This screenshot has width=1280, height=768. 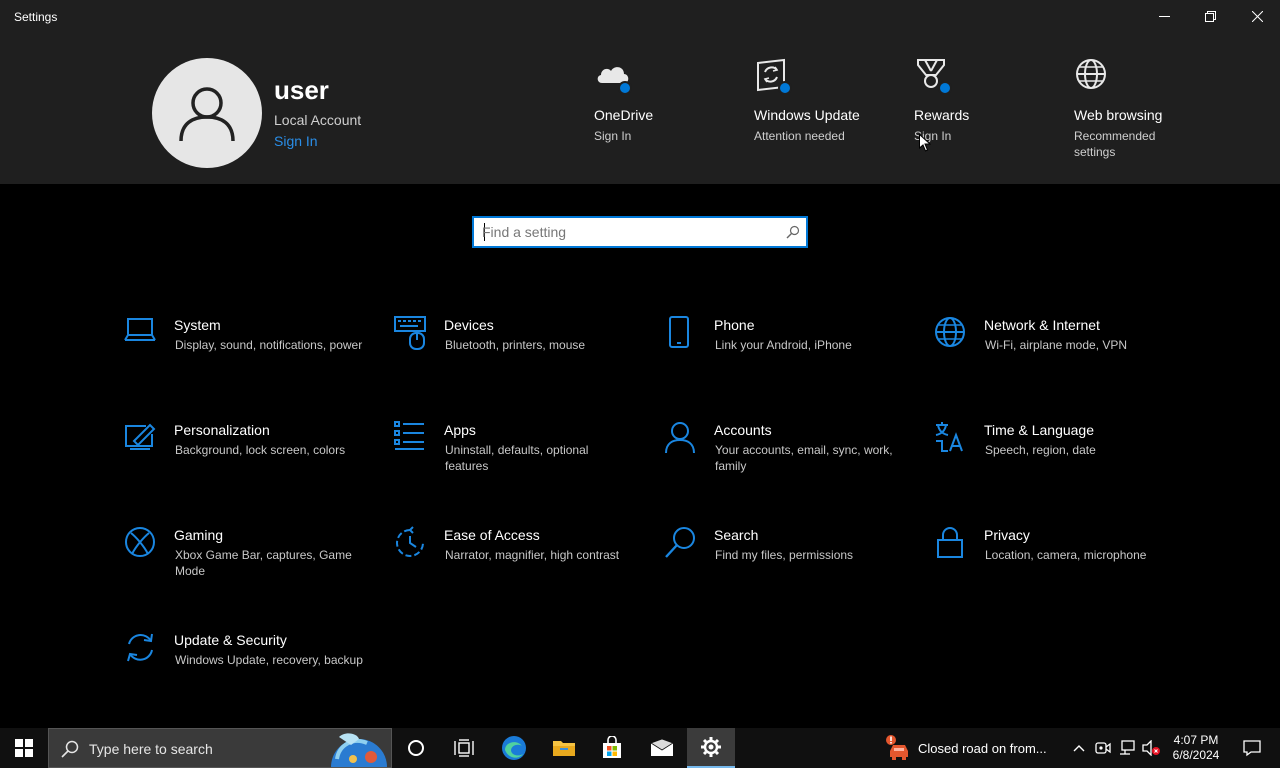 I want to click on category-title: Apps, so click(x=460, y=430).